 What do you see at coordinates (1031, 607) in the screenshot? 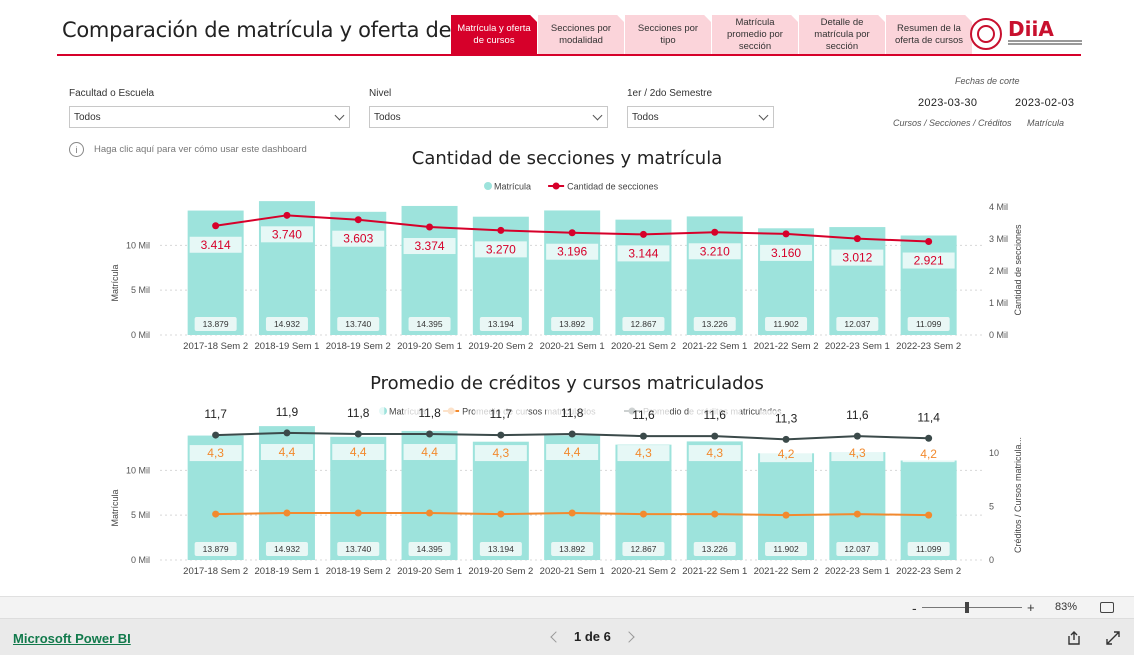
I see `zoom-in-button: +` at bounding box center [1031, 607].